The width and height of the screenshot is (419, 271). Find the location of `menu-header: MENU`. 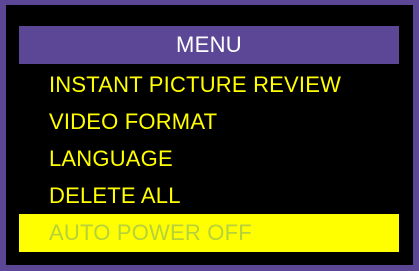

menu-header: MENU is located at coordinates (209, 45).